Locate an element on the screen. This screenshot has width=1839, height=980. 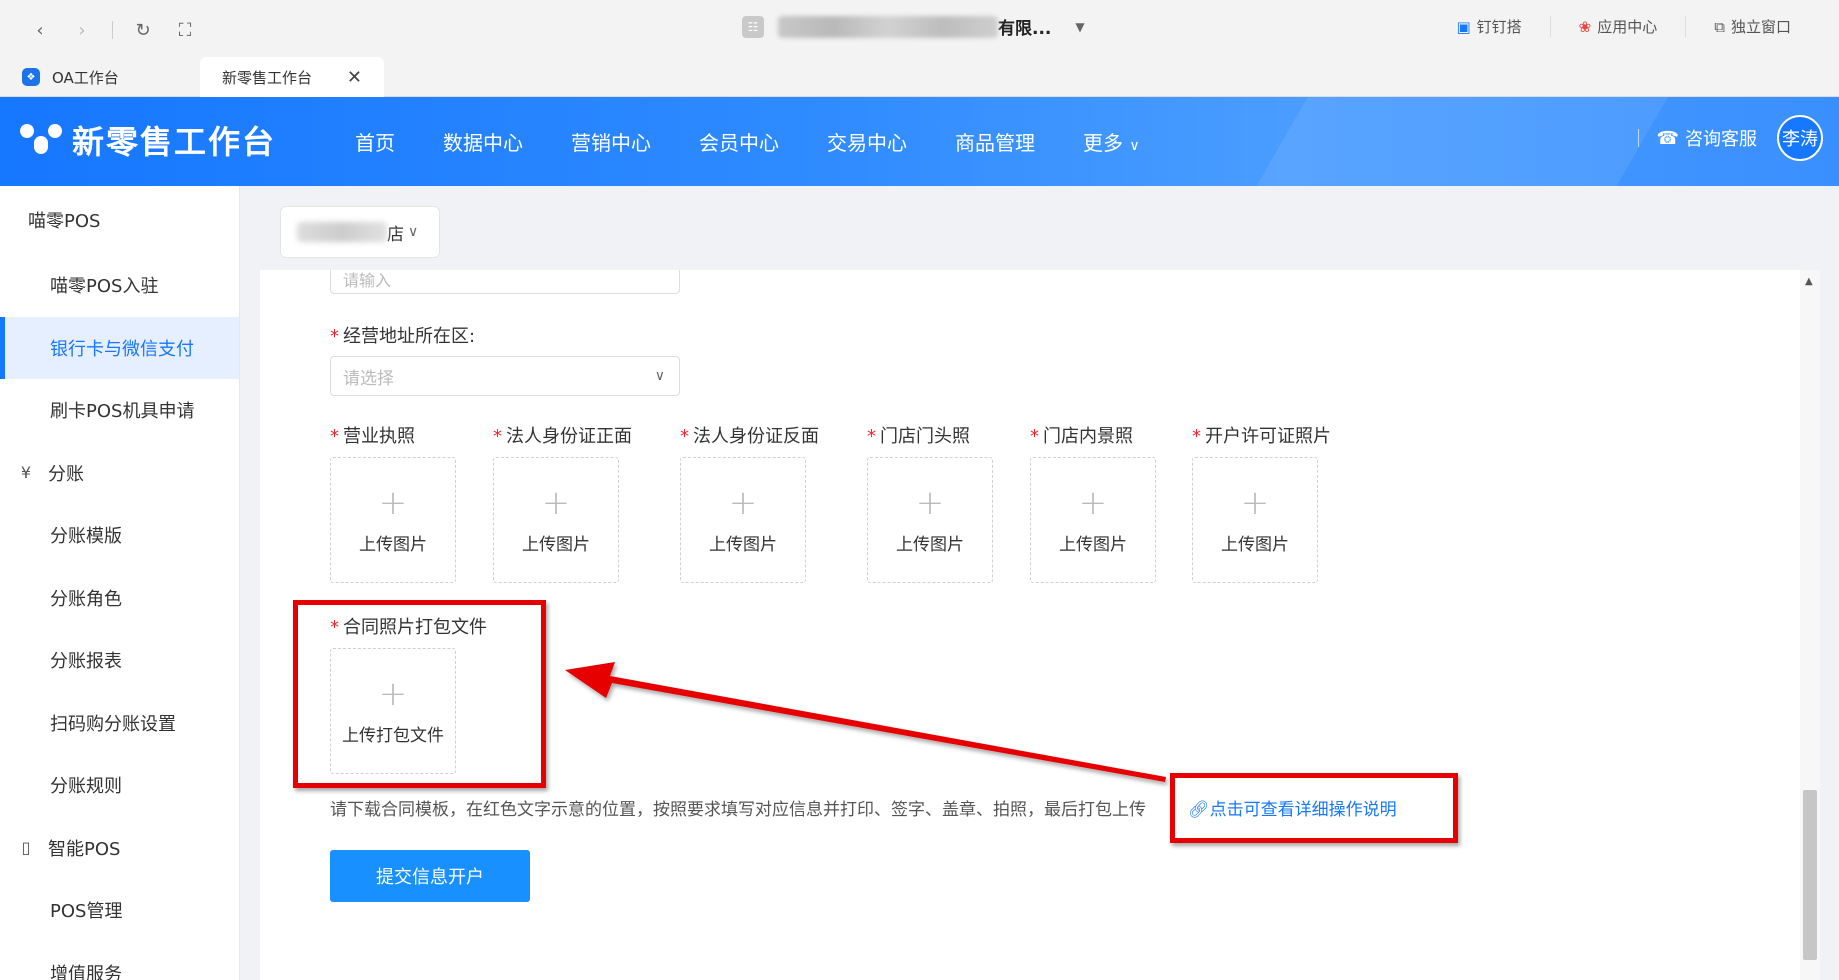
sidebar-item-split-rules: 分账规则 is located at coordinates (119, 785).